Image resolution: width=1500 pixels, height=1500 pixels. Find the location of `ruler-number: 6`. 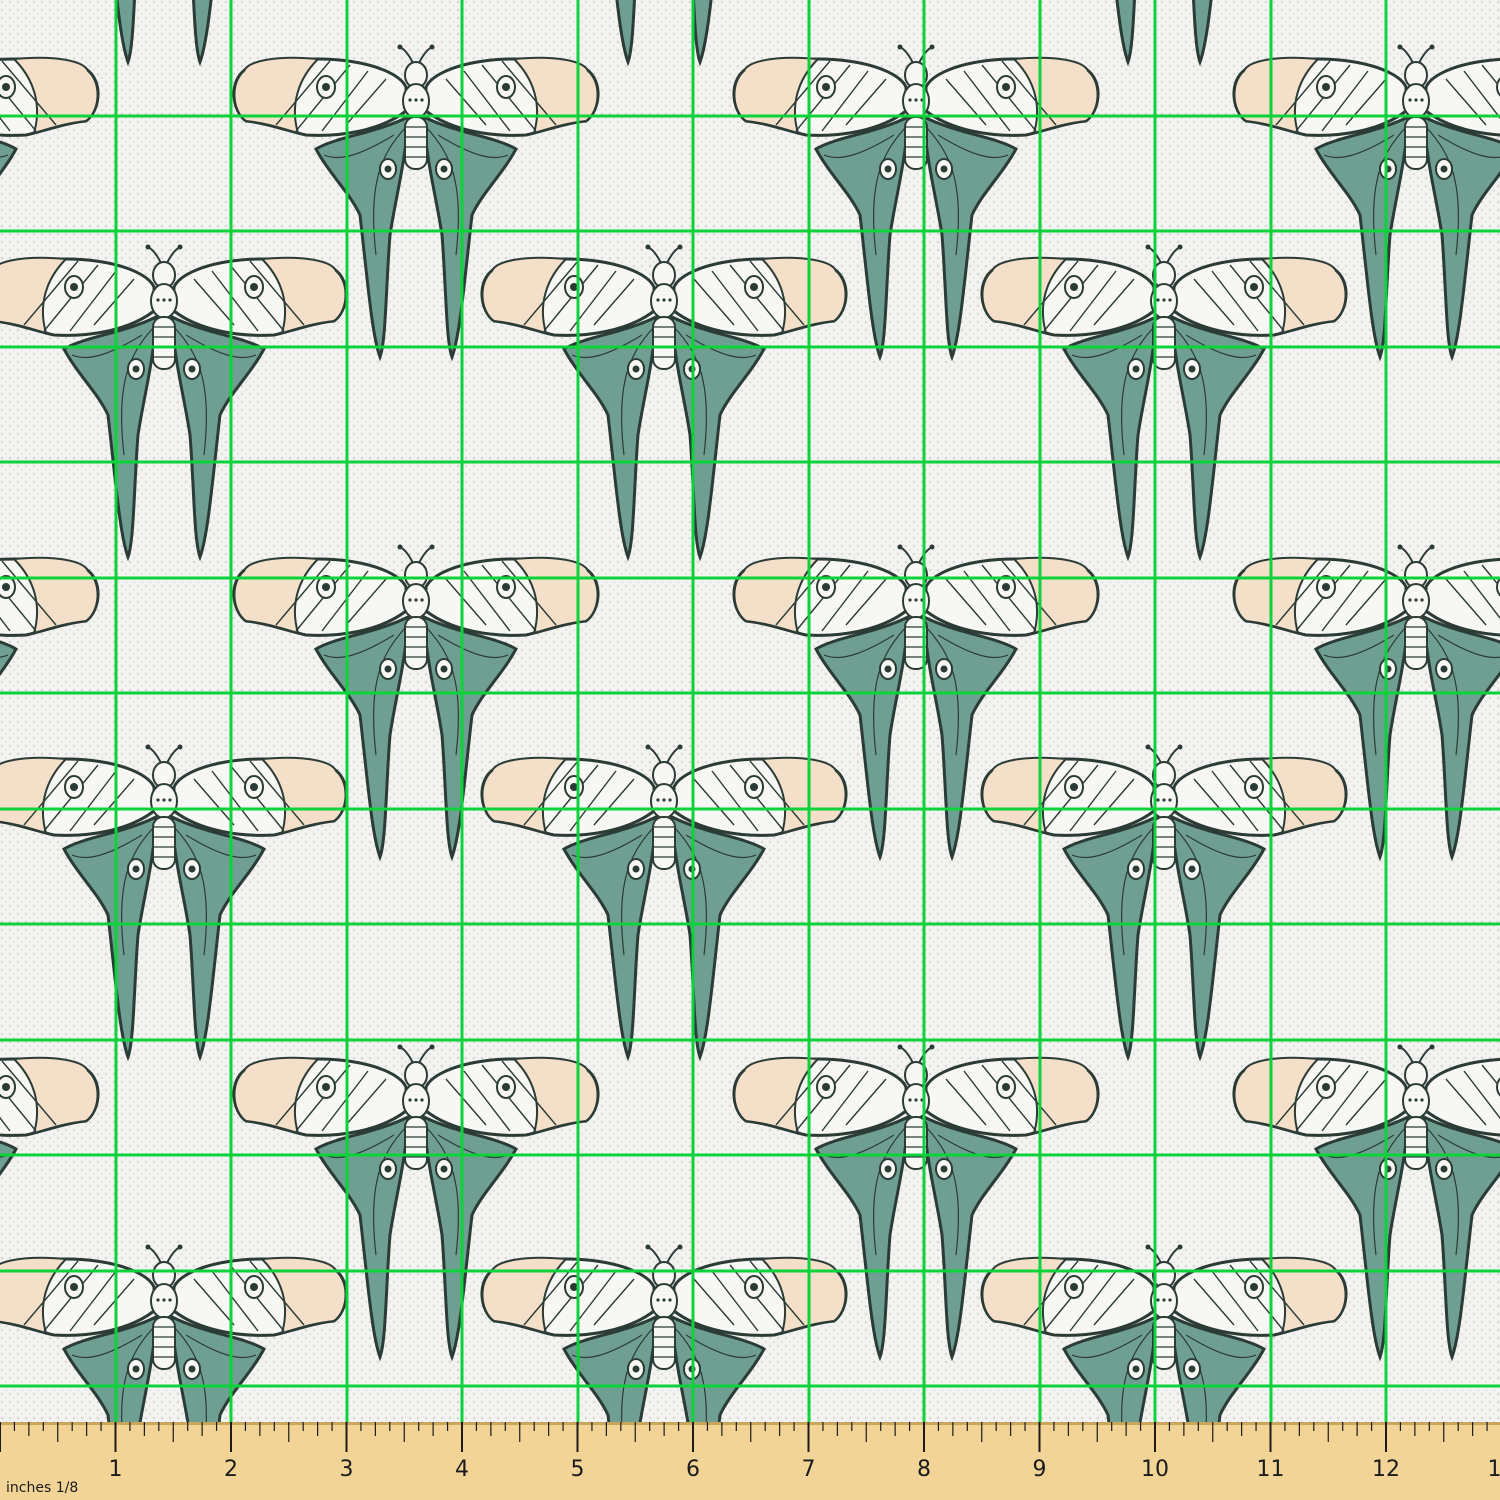

ruler-number: 6 is located at coordinates (693, 1469).